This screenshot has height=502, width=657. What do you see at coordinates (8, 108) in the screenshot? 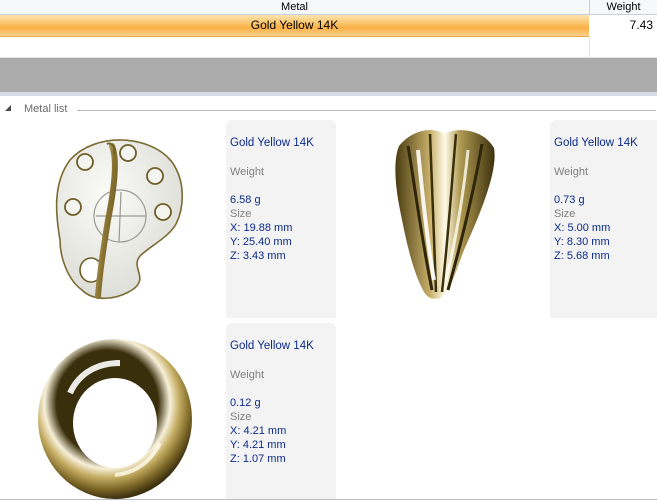
I see `collapse-arrow-icon` at bounding box center [8, 108].